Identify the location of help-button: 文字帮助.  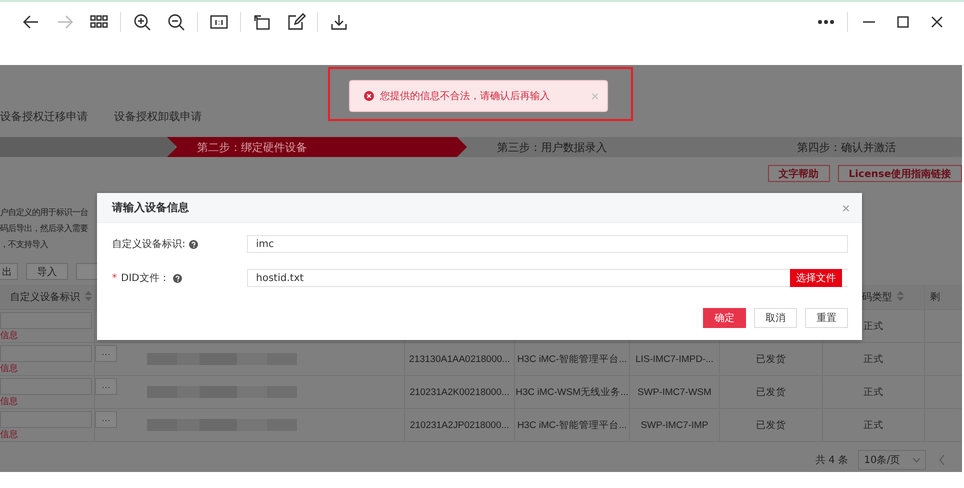
(799, 173).